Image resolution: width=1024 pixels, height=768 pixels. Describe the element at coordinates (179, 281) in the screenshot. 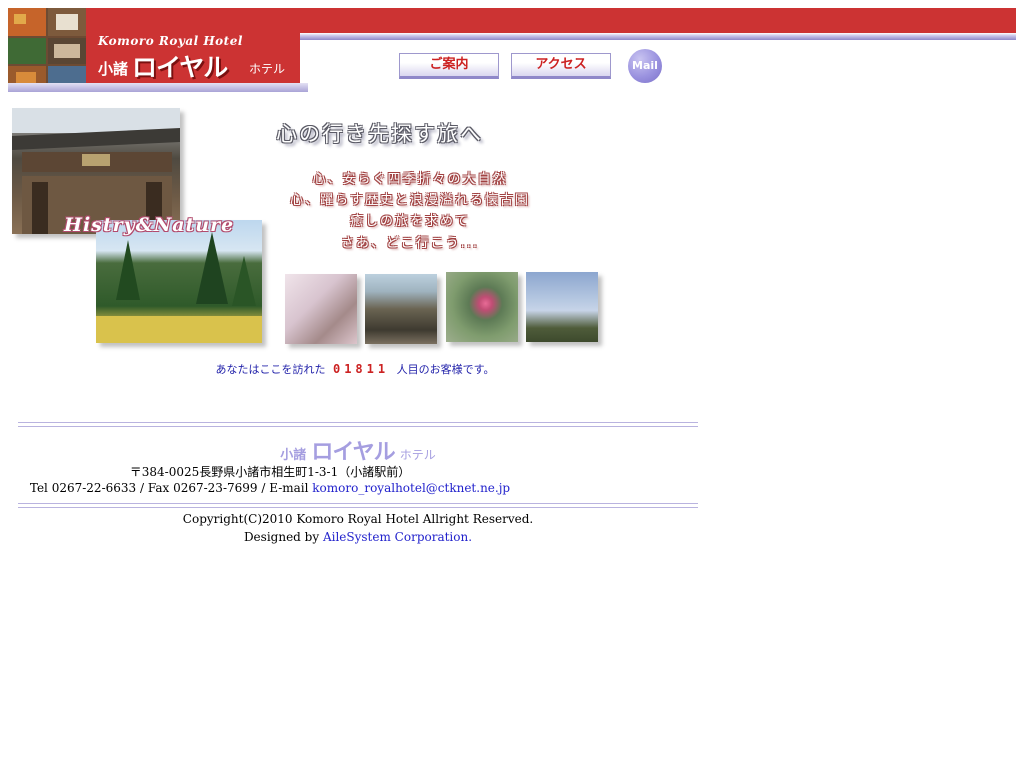

I see `hero-nature-photo` at that location.